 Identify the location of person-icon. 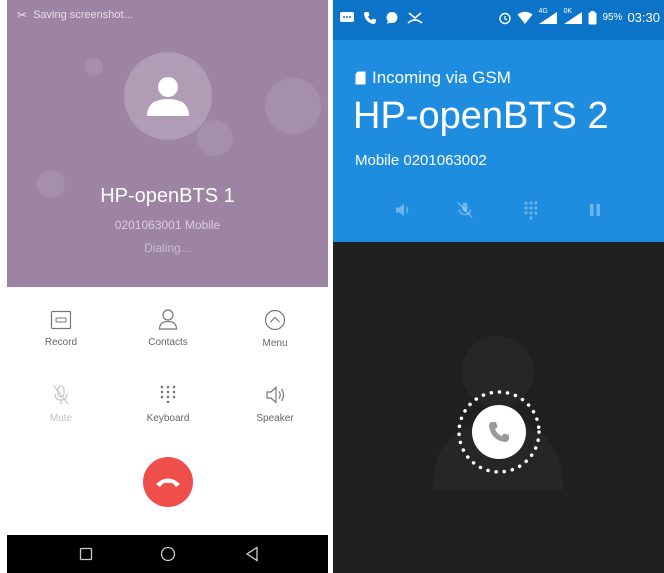
(168, 96).